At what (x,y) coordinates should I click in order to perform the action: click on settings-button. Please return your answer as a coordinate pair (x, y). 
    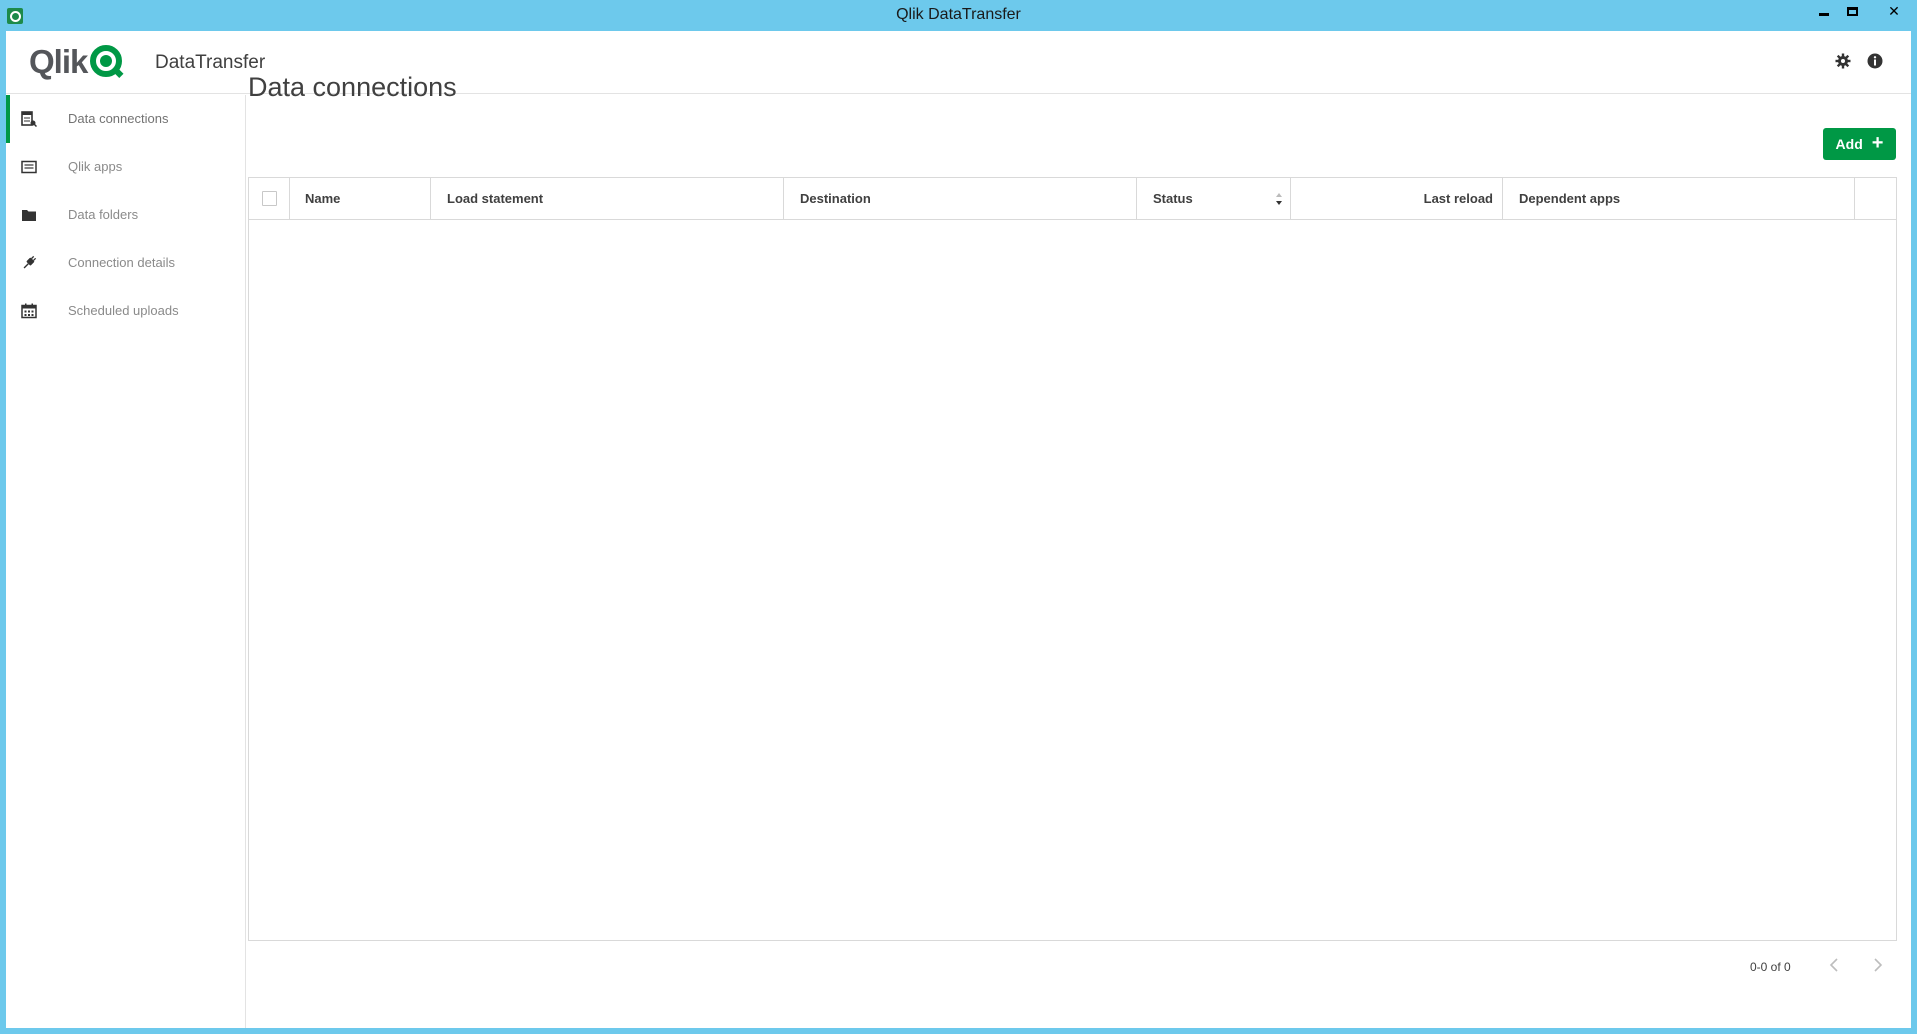
    Looking at the image, I should click on (1843, 61).